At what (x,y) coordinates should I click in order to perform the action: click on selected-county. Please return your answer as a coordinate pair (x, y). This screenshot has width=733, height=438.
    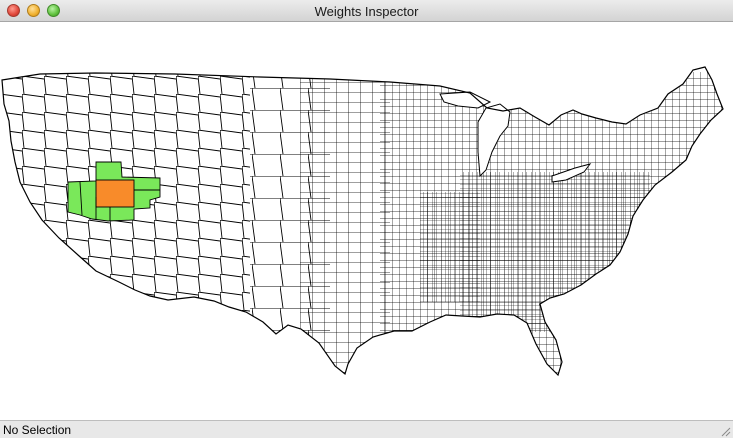
    Looking at the image, I should click on (115, 193).